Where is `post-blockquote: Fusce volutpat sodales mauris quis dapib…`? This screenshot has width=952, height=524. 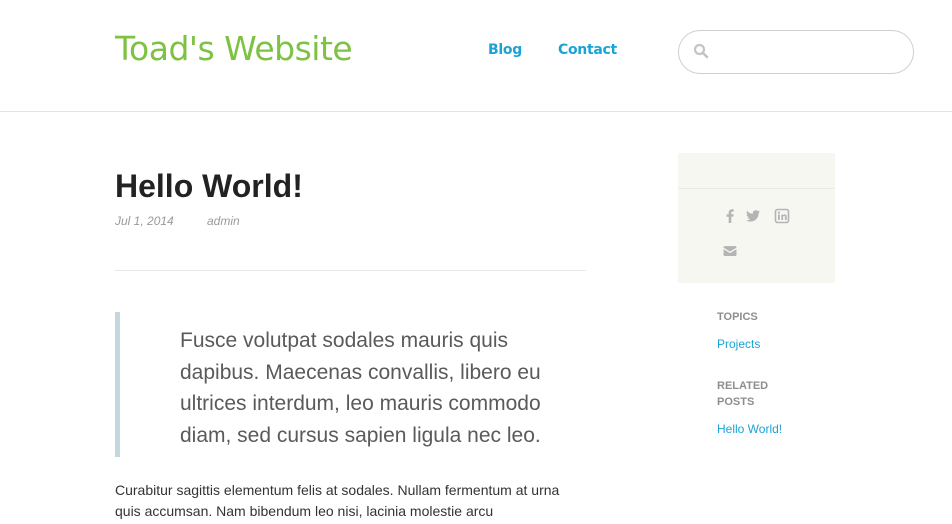 post-blockquote: Fusce volutpat sodales mauris quis dapib… is located at coordinates (345, 384).